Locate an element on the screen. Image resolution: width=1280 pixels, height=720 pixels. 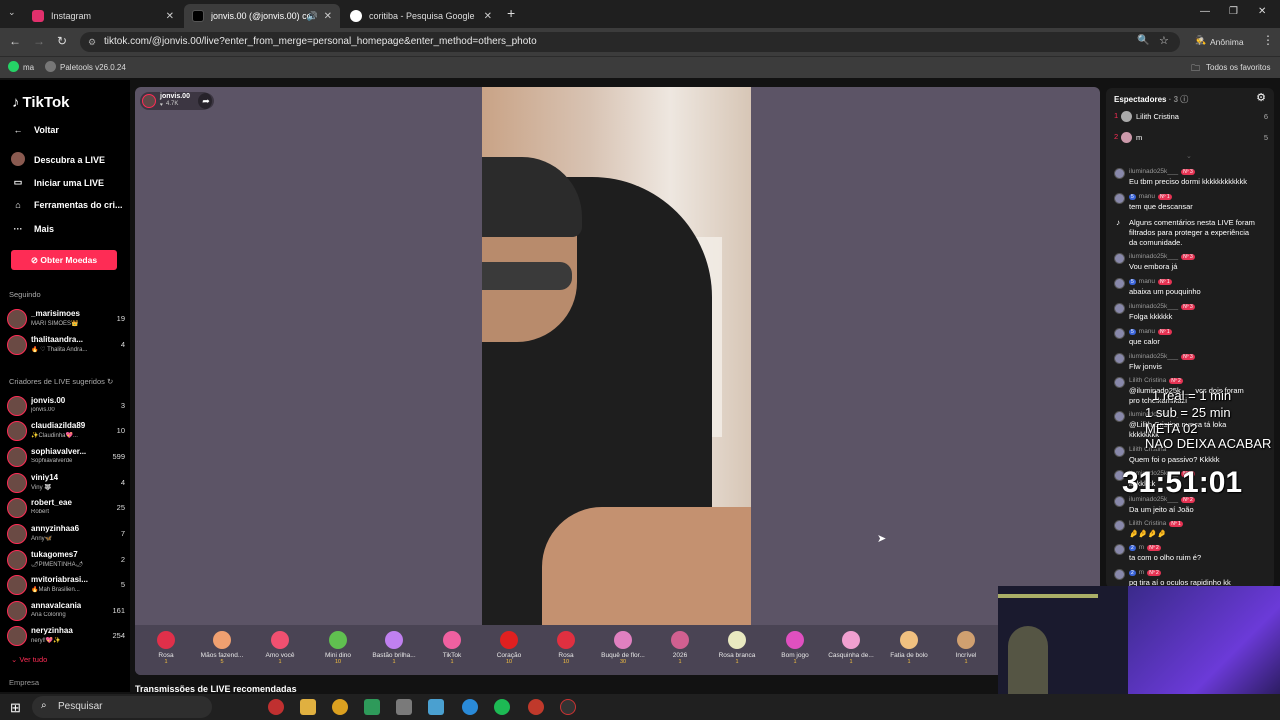
suggested-user: viniy14 Viny 🐺 4 is located at coordinates (66, 483).